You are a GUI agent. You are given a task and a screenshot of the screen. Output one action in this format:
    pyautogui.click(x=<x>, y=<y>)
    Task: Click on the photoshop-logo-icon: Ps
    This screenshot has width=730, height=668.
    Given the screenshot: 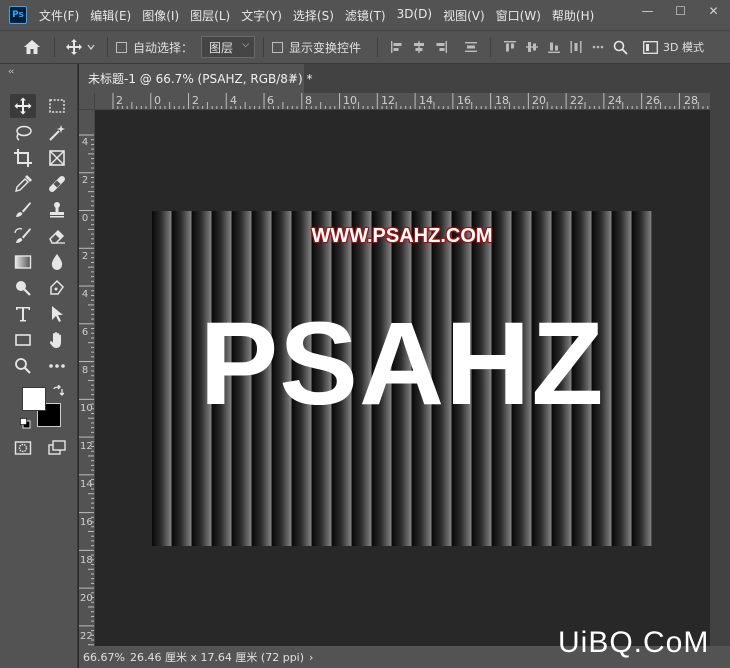 What is the action you would take?
    pyautogui.click(x=18, y=15)
    